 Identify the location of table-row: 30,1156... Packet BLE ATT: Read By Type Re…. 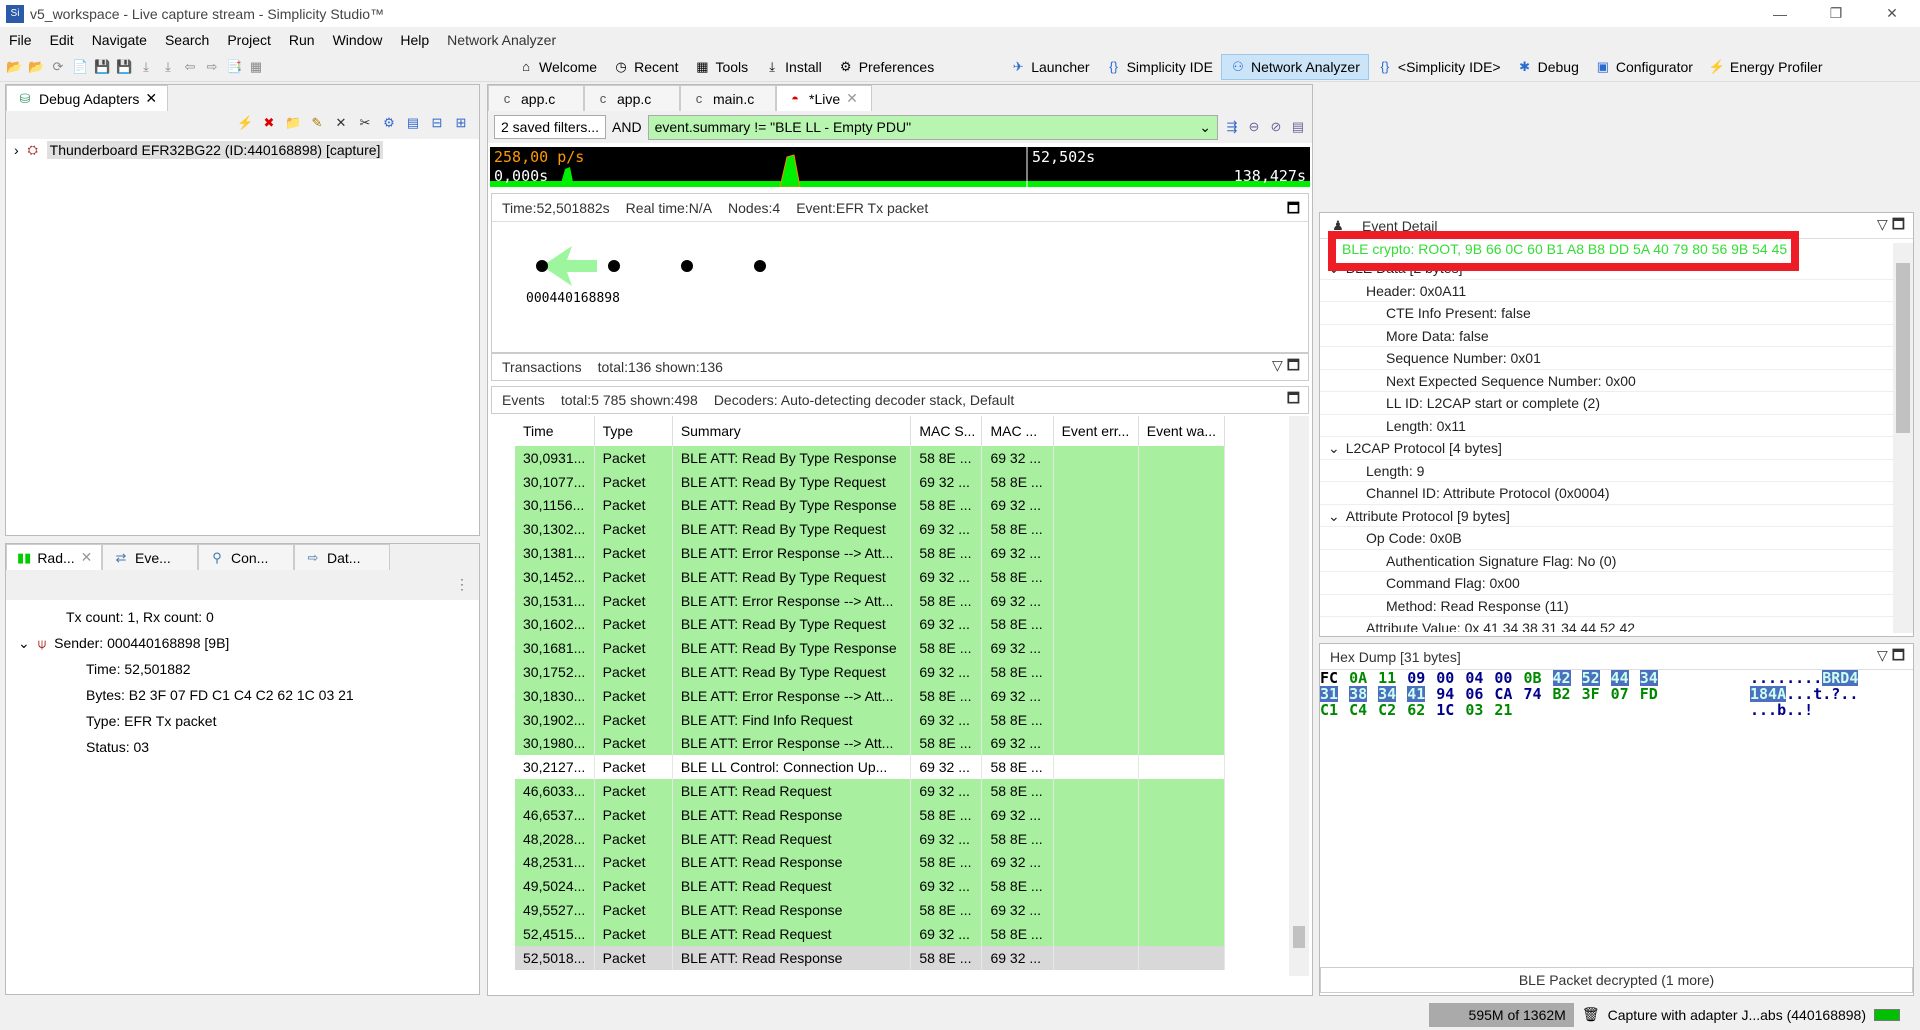
(870, 505).